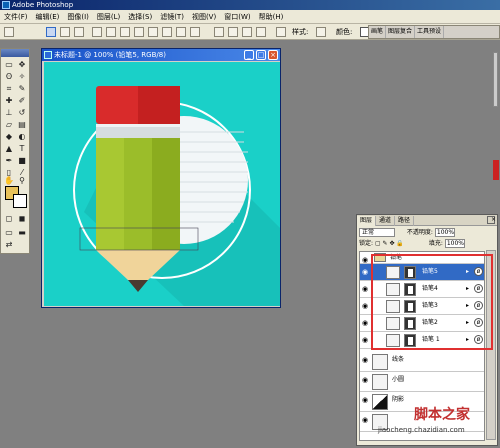  What do you see at coordinates (108, 17) in the screenshot?
I see `menu-layer: 图层(L)` at bounding box center [108, 17].